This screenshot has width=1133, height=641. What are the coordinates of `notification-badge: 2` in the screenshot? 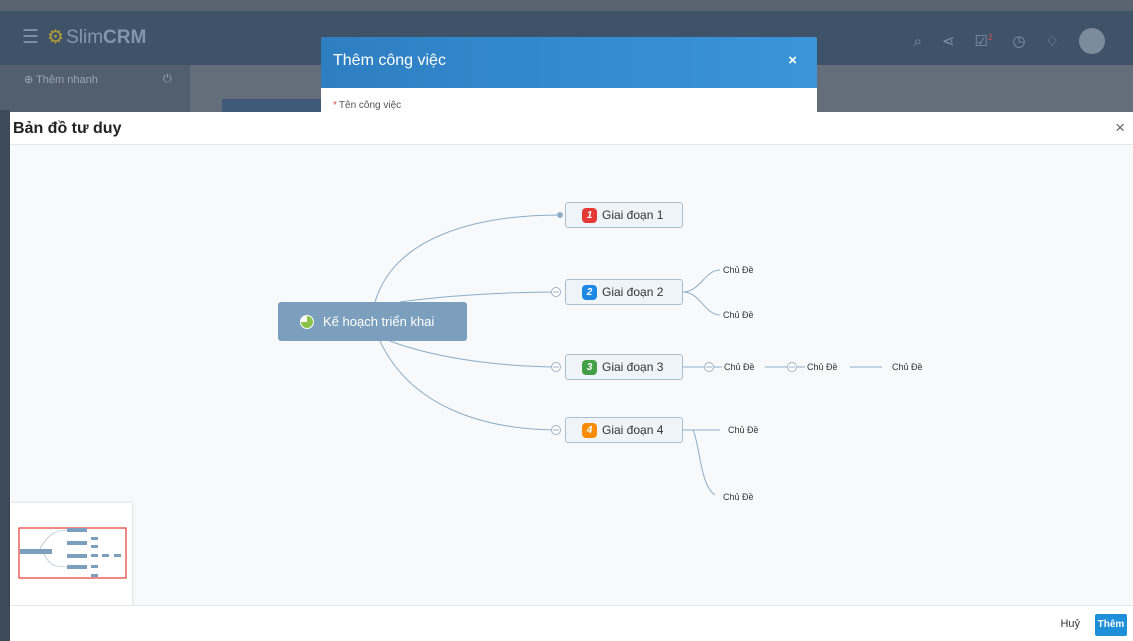 It's located at (990, 37).